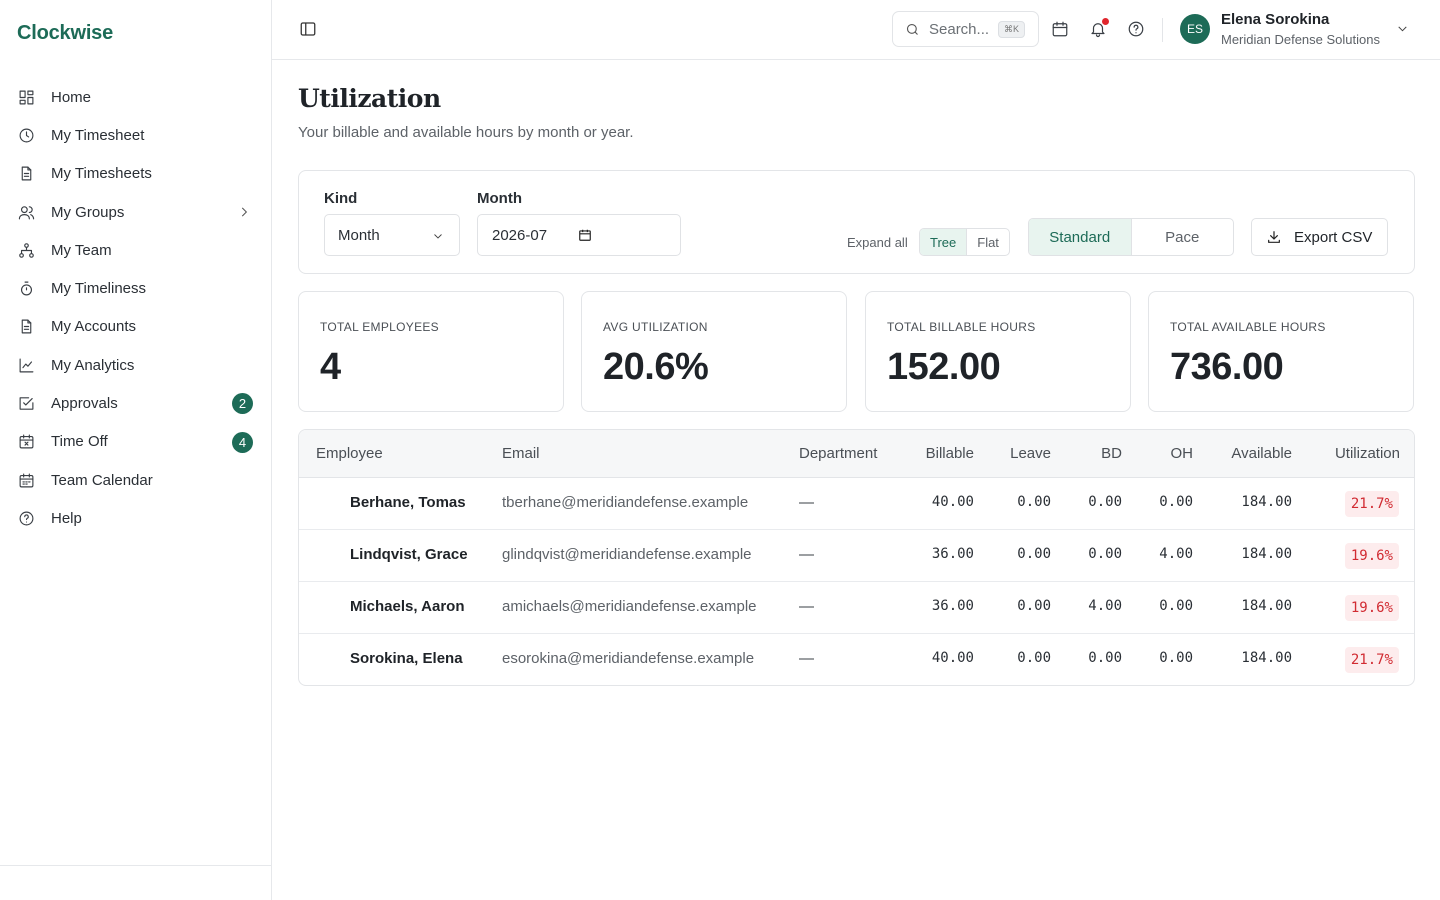 Image resolution: width=1440 pixels, height=900 pixels. What do you see at coordinates (1176, 554) in the screenshot?
I see `oh-hours: 4.00` at bounding box center [1176, 554].